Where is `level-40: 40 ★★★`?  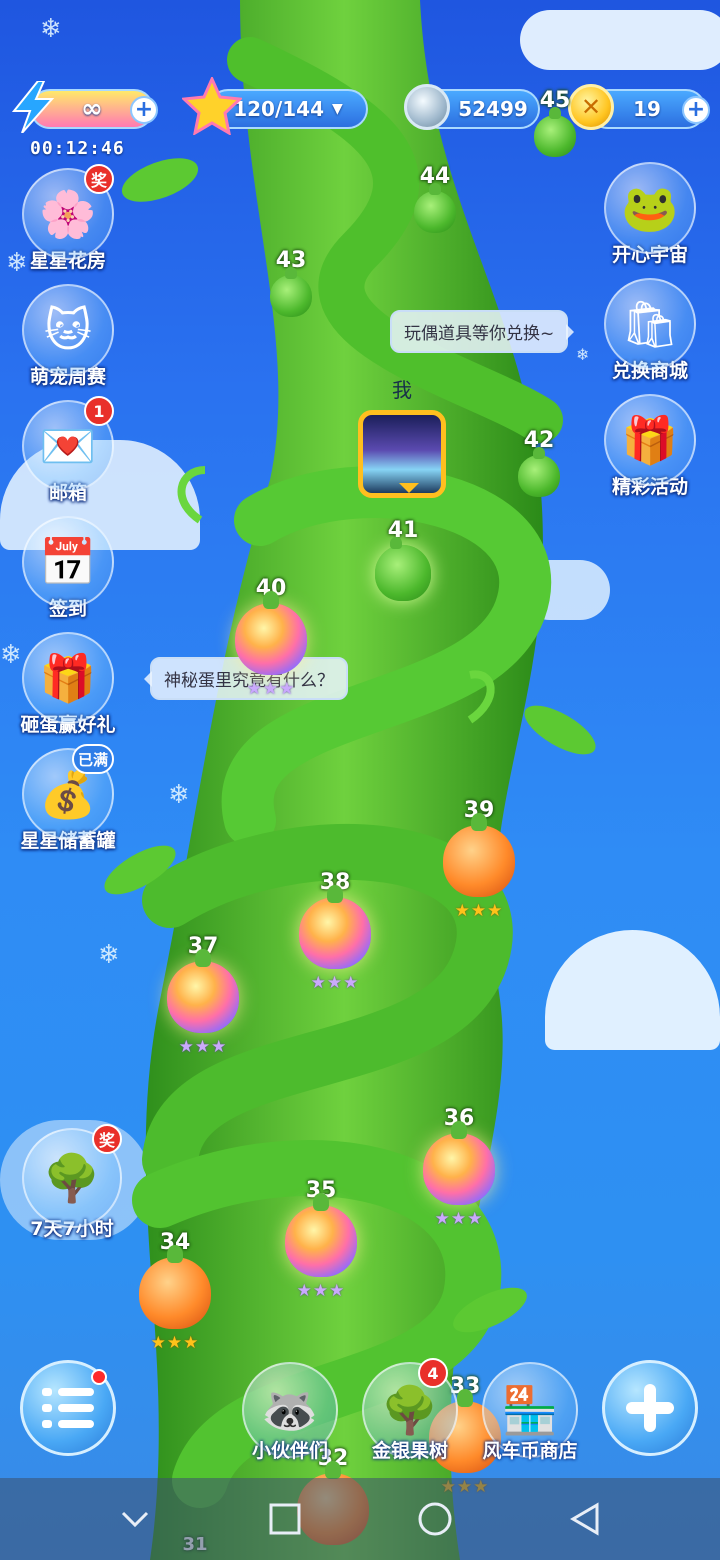
level-40: 40 ★★★ is located at coordinates (271, 637).